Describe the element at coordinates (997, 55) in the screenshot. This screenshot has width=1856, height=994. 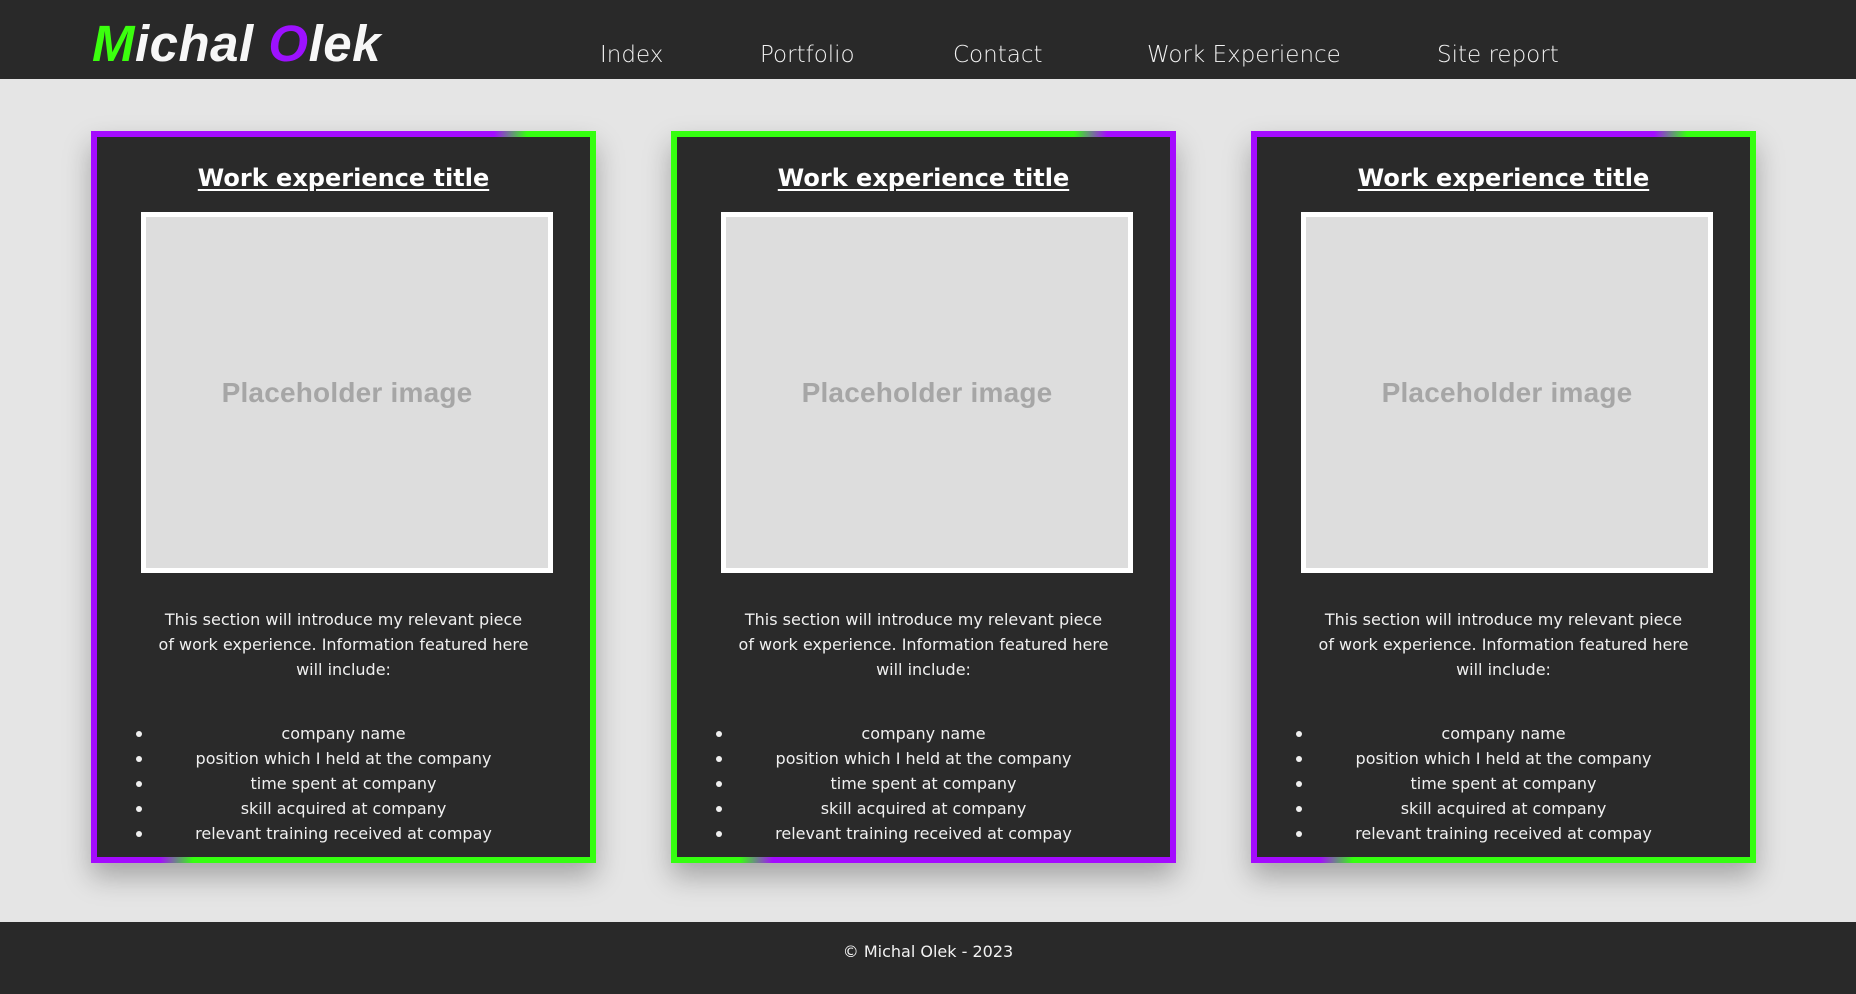
I see `nav-link-contact: Contact` at that location.